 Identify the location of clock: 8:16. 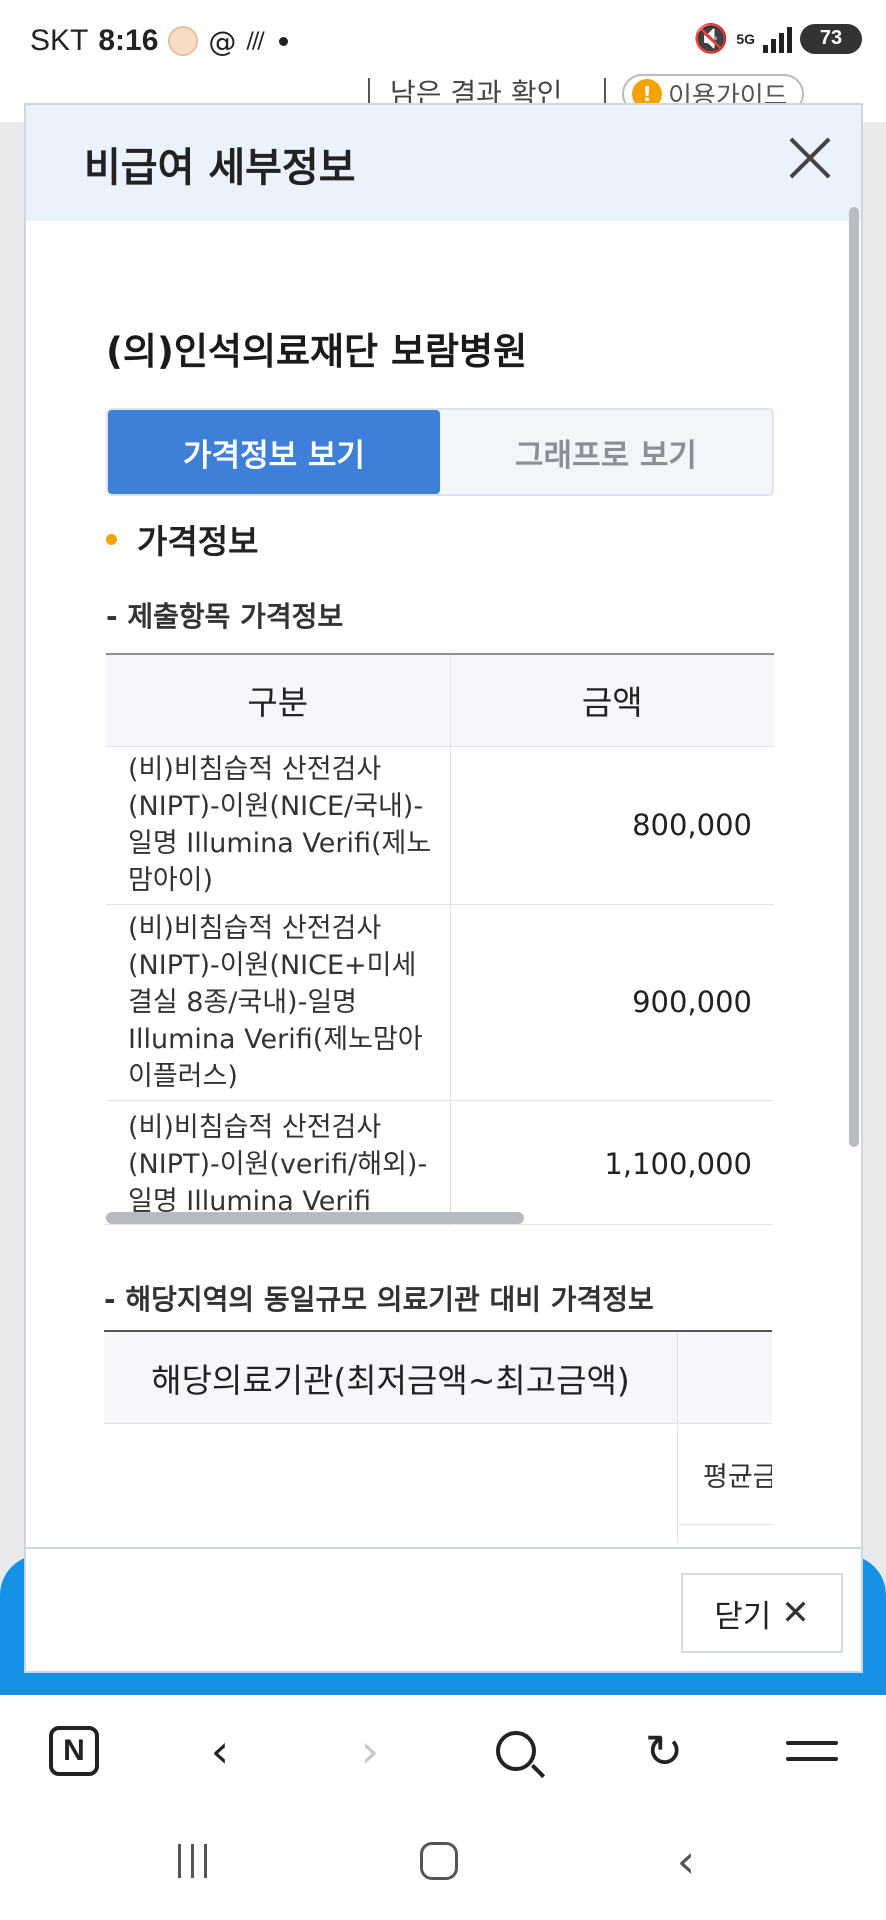
(128, 40).